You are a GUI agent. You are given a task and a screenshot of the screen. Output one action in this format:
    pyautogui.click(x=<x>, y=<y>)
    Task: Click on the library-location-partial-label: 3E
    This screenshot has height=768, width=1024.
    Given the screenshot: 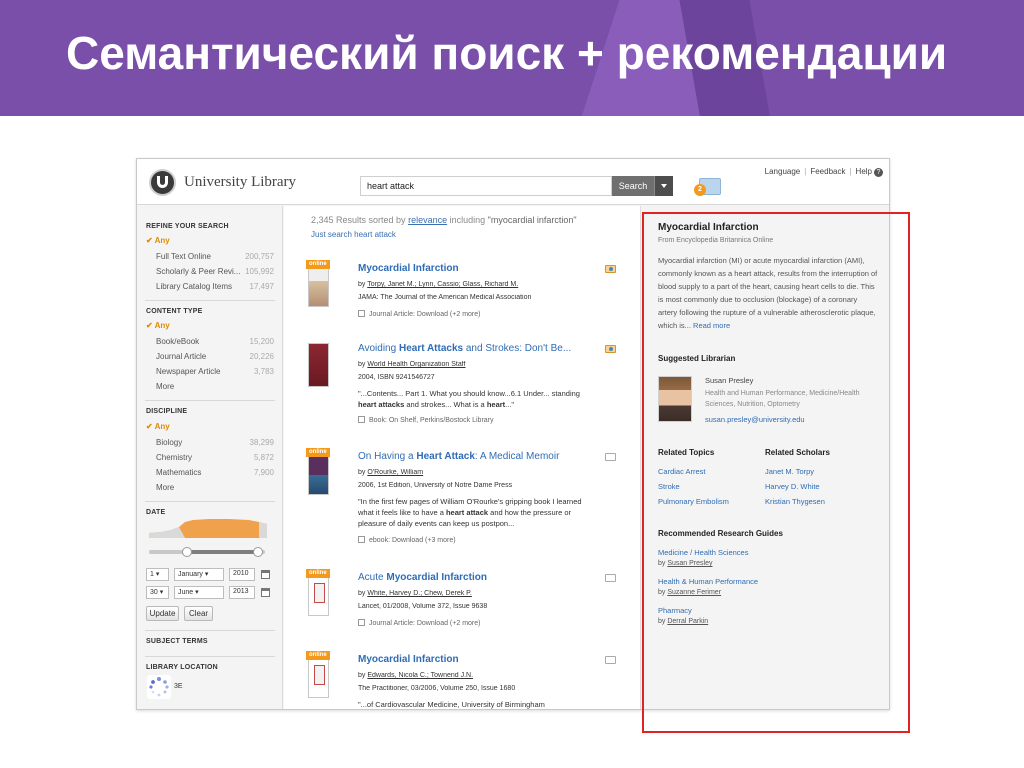 What is the action you would take?
    pyautogui.click(x=178, y=686)
    